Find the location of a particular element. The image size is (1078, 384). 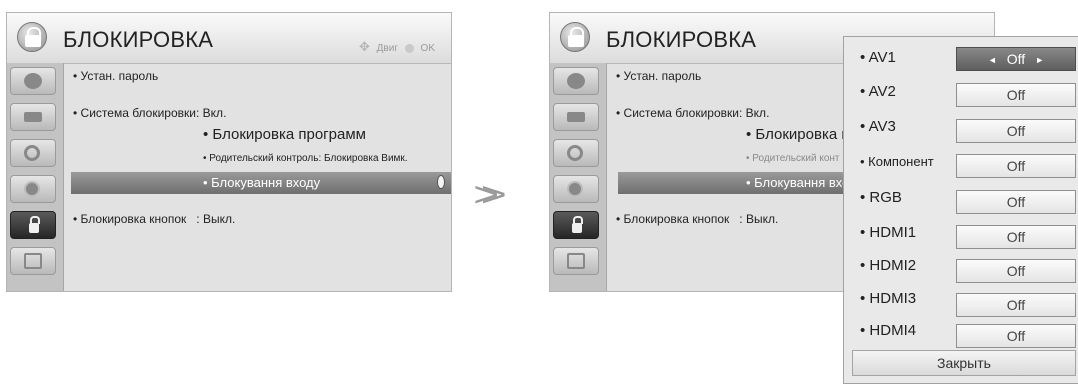

menu-item-block-programs: • Блокировка программ is located at coordinates (284, 134).